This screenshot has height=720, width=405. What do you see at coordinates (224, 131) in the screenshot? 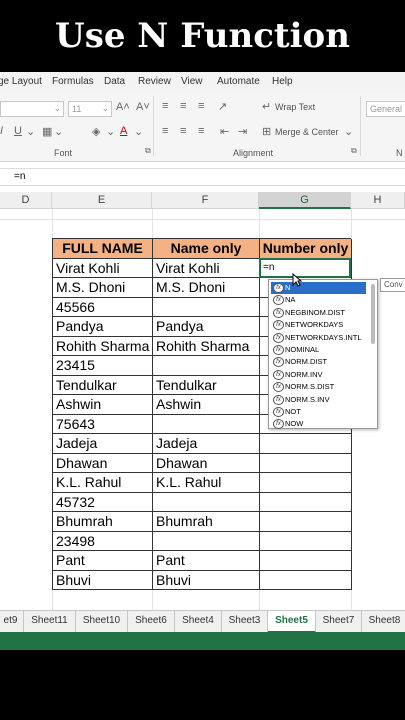
I see `decrease-indent-icon: ⇤` at bounding box center [224, 131].